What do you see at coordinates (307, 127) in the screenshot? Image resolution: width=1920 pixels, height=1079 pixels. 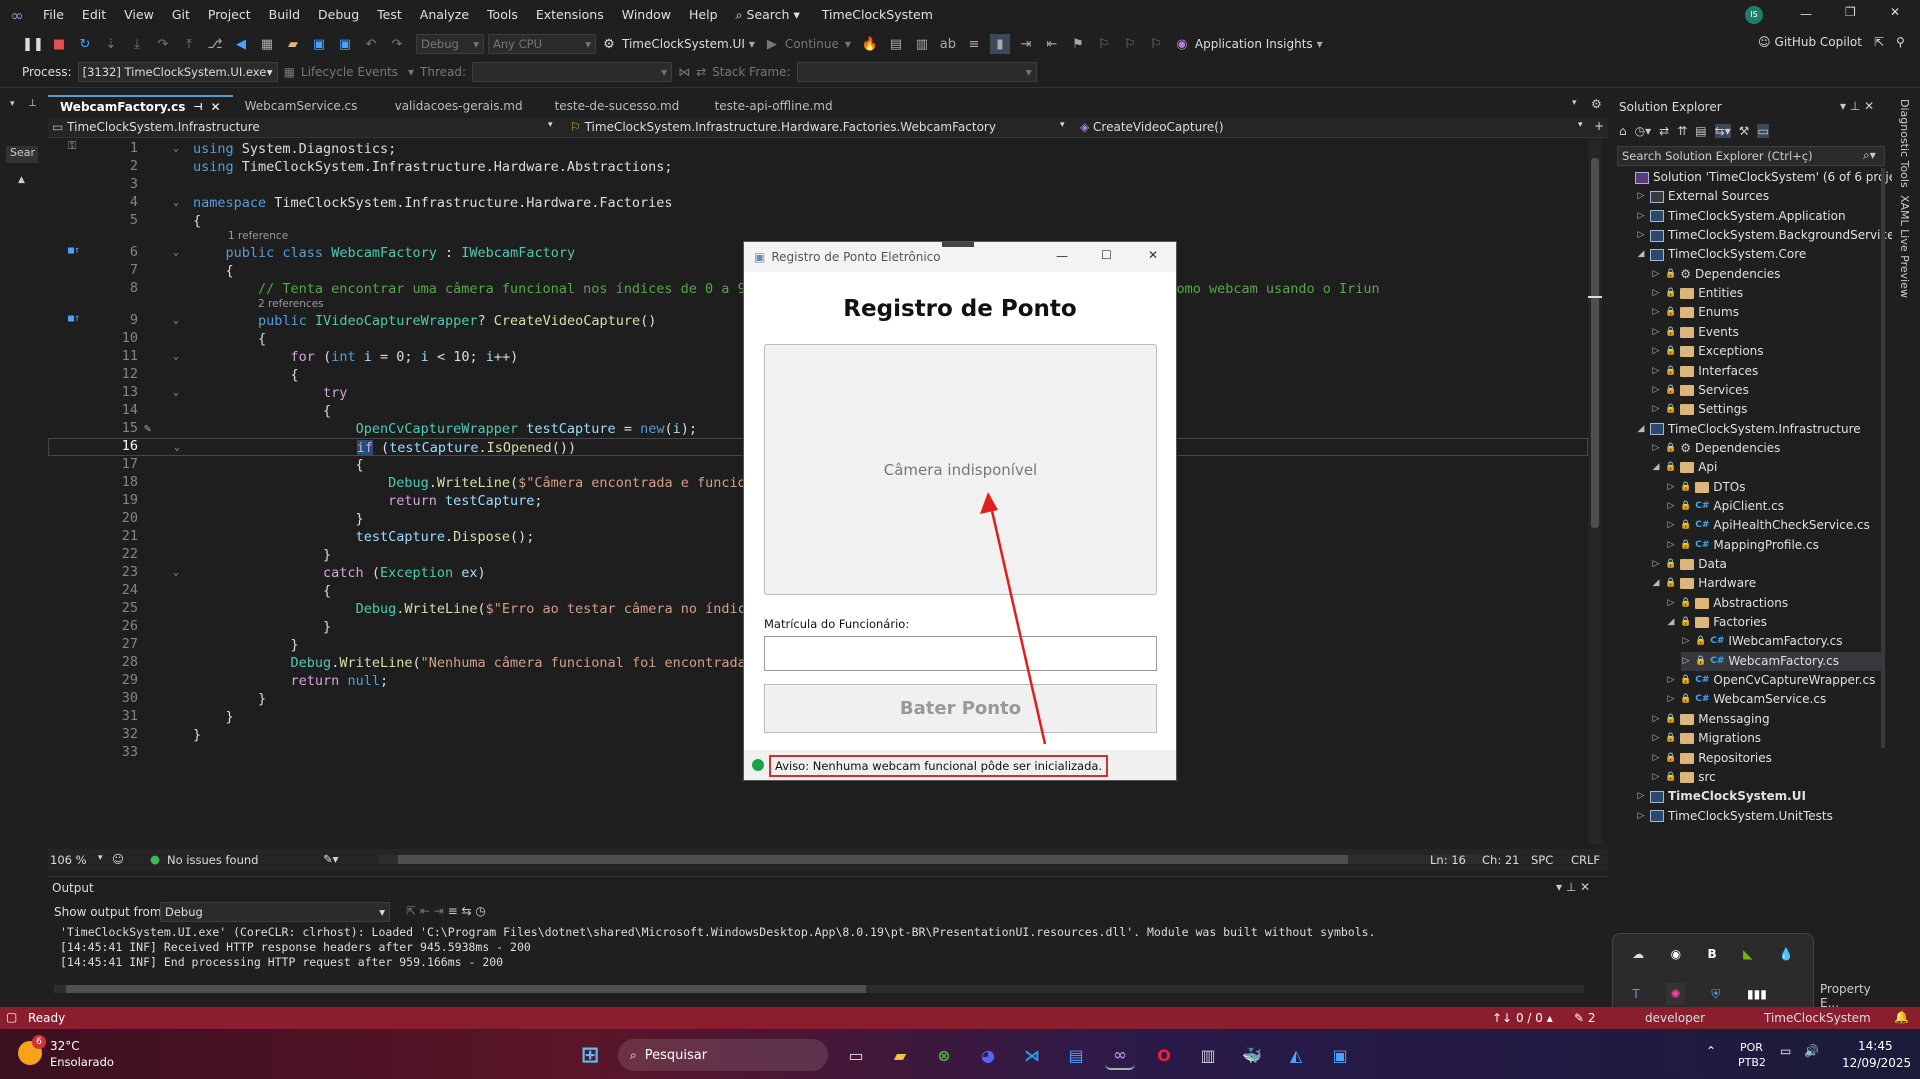 I see `project-nav: ▭ TimeClockSystem.Infrastructure` at bounding box center [307, 127].